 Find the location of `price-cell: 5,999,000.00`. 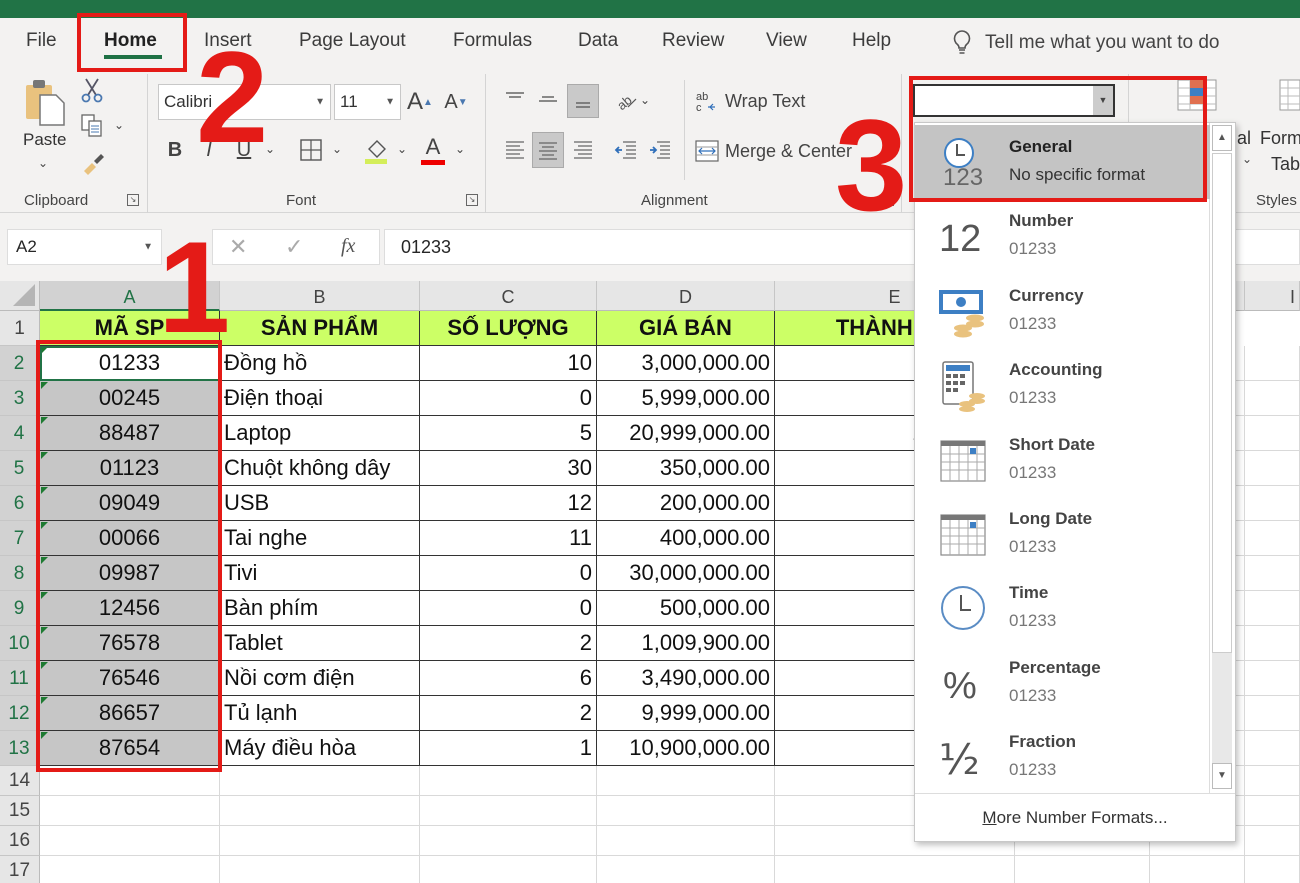

price-cell: 5,999,000.00 is located at coordinates (686, 398).